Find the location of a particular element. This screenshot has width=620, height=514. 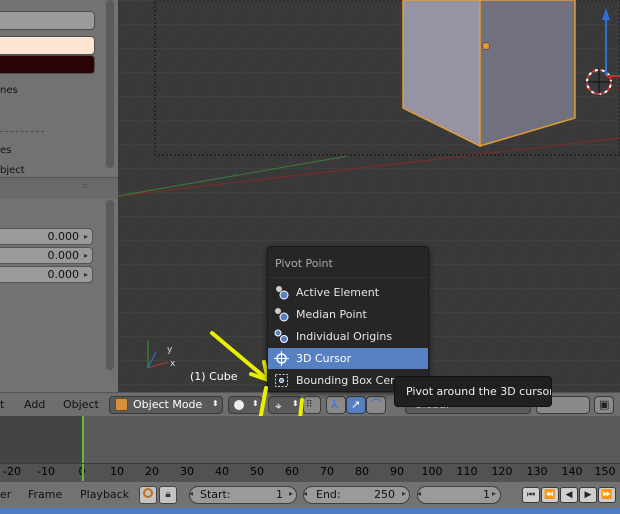

individual-origins-icon is located at coordinates (281, 336).